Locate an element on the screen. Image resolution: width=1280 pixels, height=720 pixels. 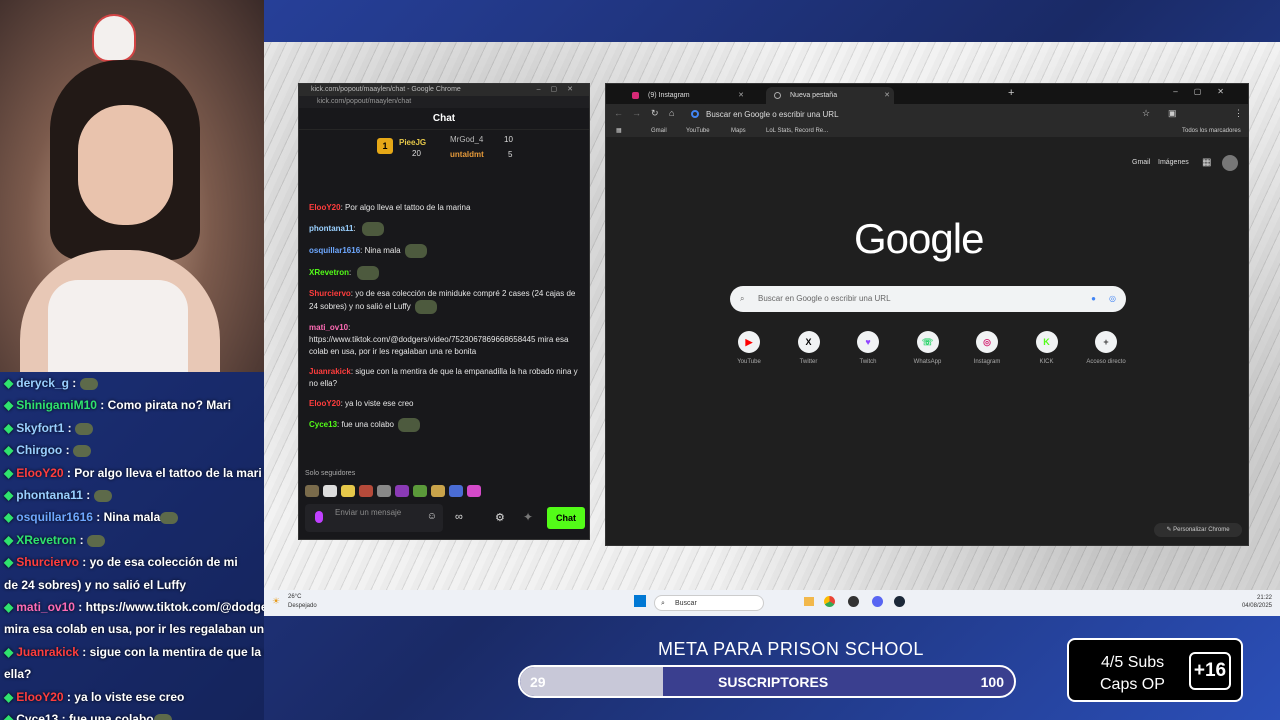
google-logo: Google is located at coordinates (919, 238).